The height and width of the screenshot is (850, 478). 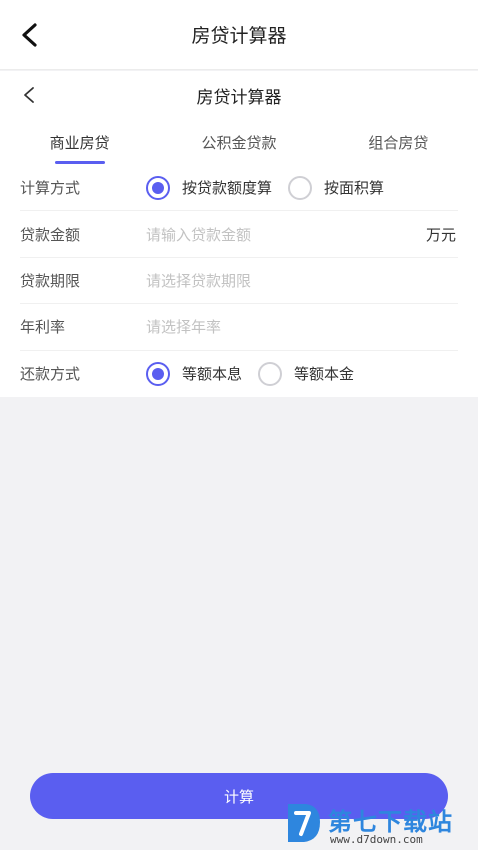 I want to click on calc-method-row: 计算方式 按贷款额度算 按面积算, so click(x=239, y=188).